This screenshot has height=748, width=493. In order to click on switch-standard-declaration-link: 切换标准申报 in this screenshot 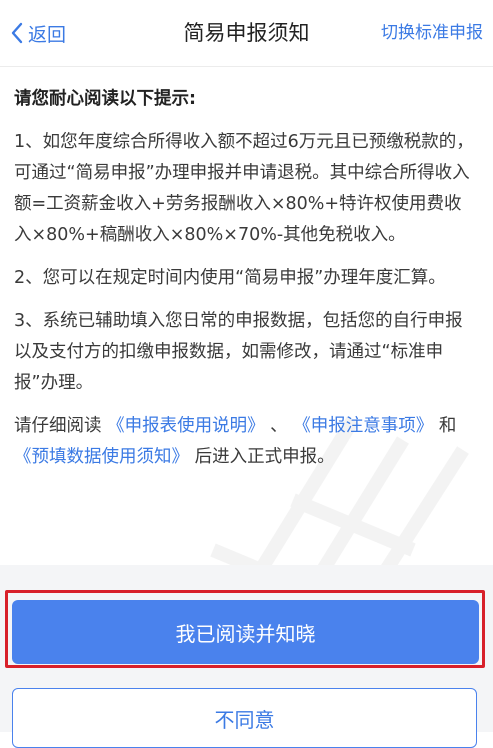, I will do `click(432, 33)`.